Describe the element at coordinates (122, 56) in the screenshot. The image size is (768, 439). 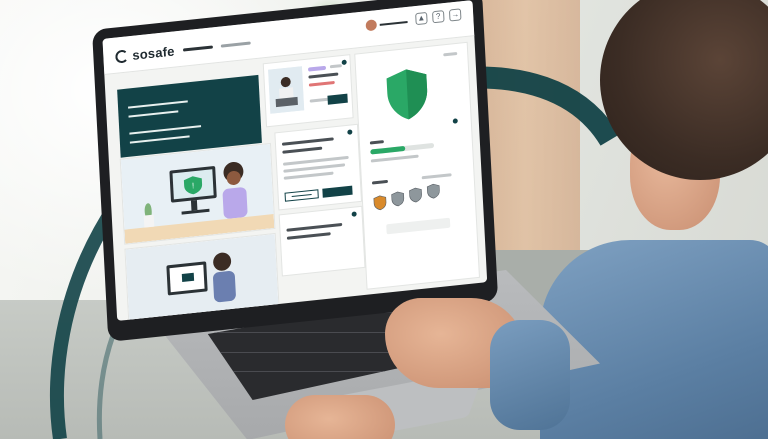
I see `logo-mark-icon` at that location.